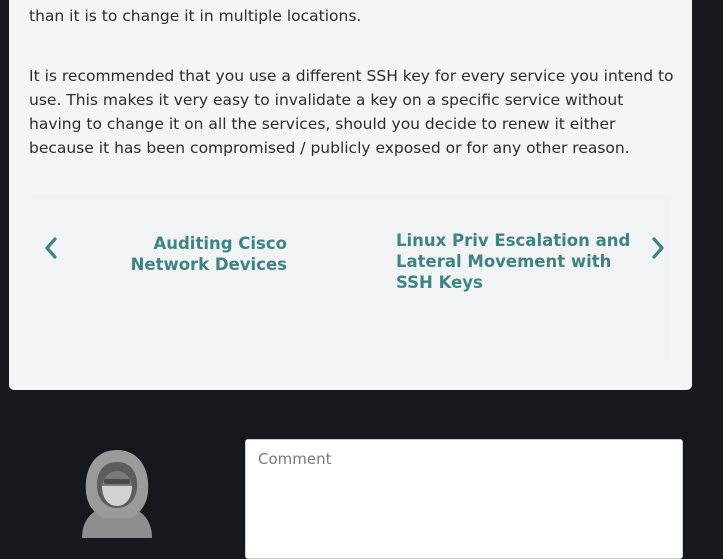 The image size is (723, 559). I want to click on previous-post-title: Auditing Cisco Network Devices, so click(208, 254).